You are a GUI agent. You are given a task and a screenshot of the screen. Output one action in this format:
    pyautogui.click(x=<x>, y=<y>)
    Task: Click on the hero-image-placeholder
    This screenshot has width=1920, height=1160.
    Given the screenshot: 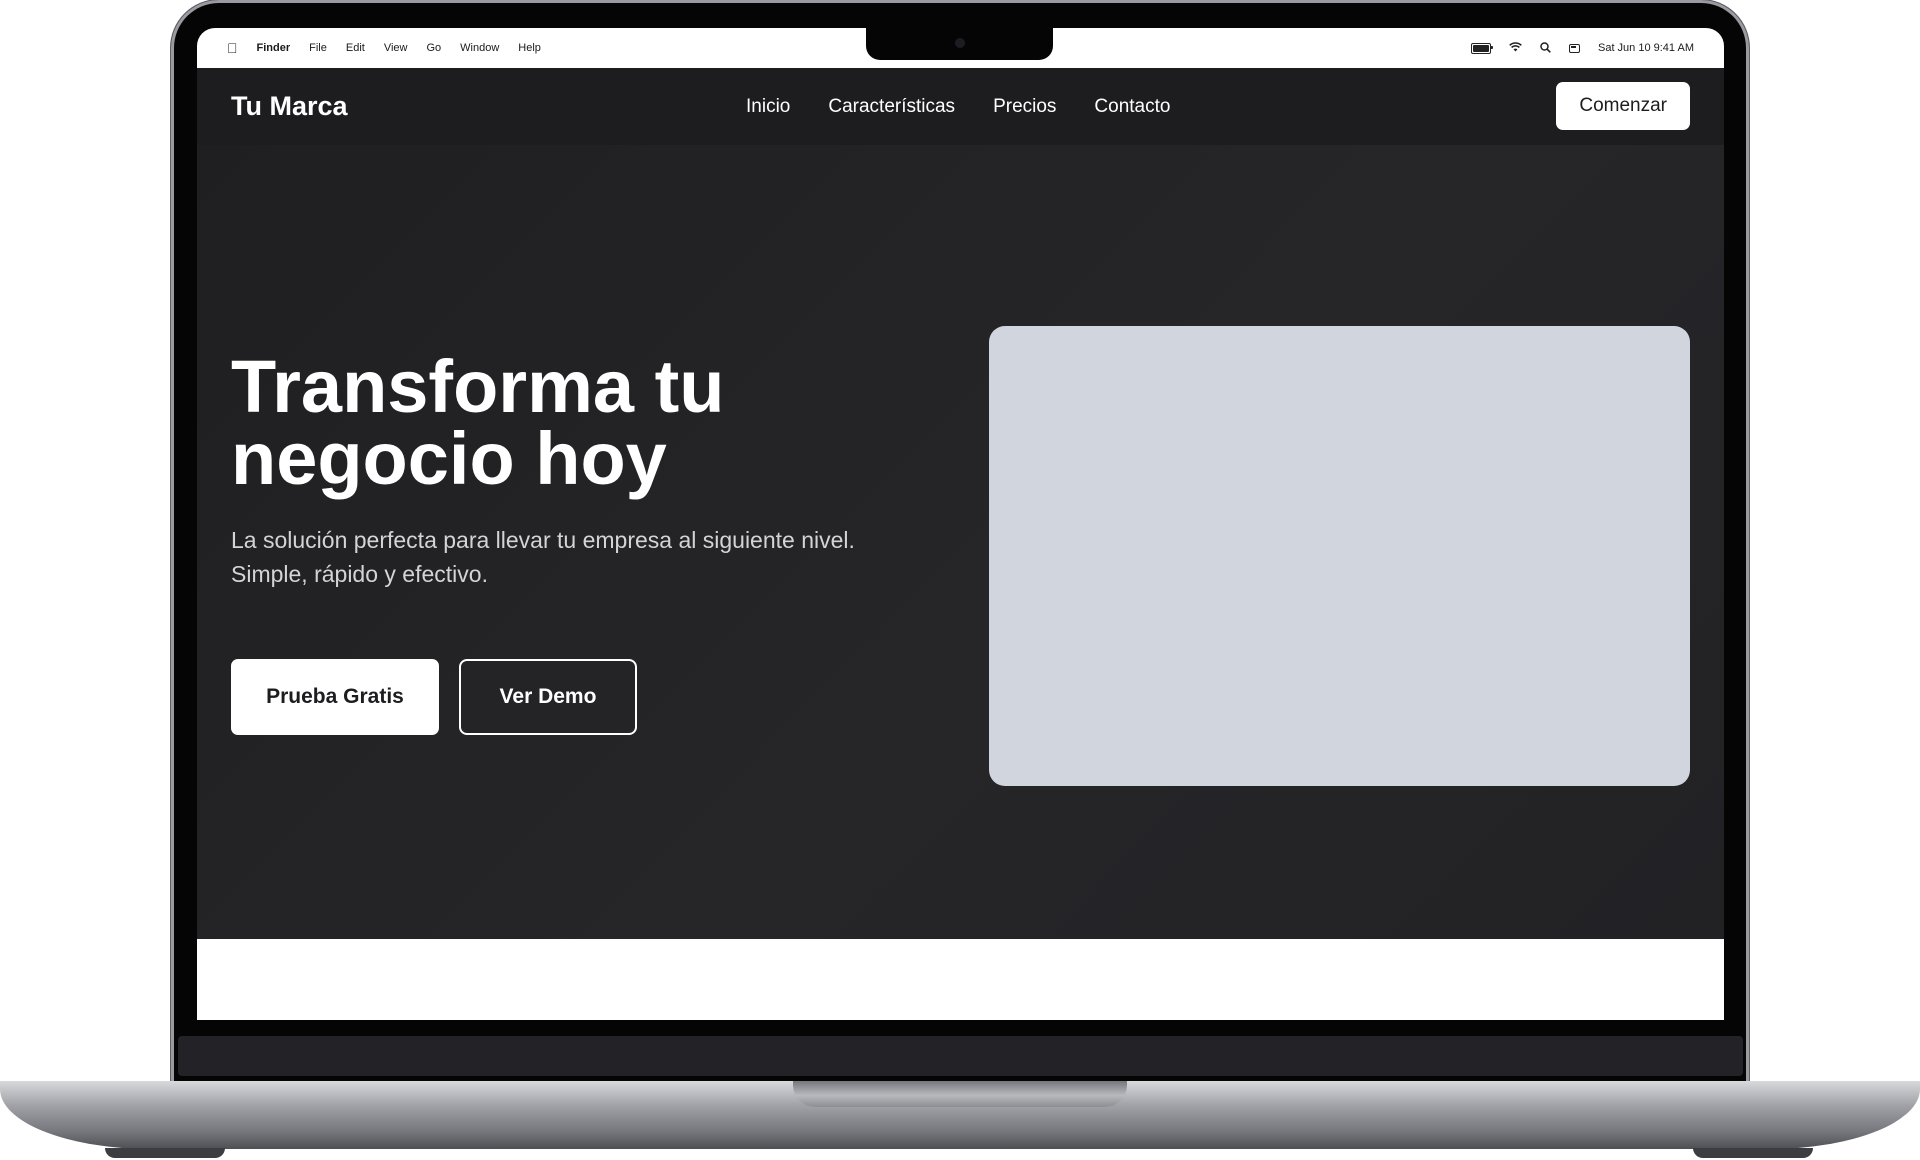 What is the action you would take?
    pyautogui.click(x=1339, y=556)
    